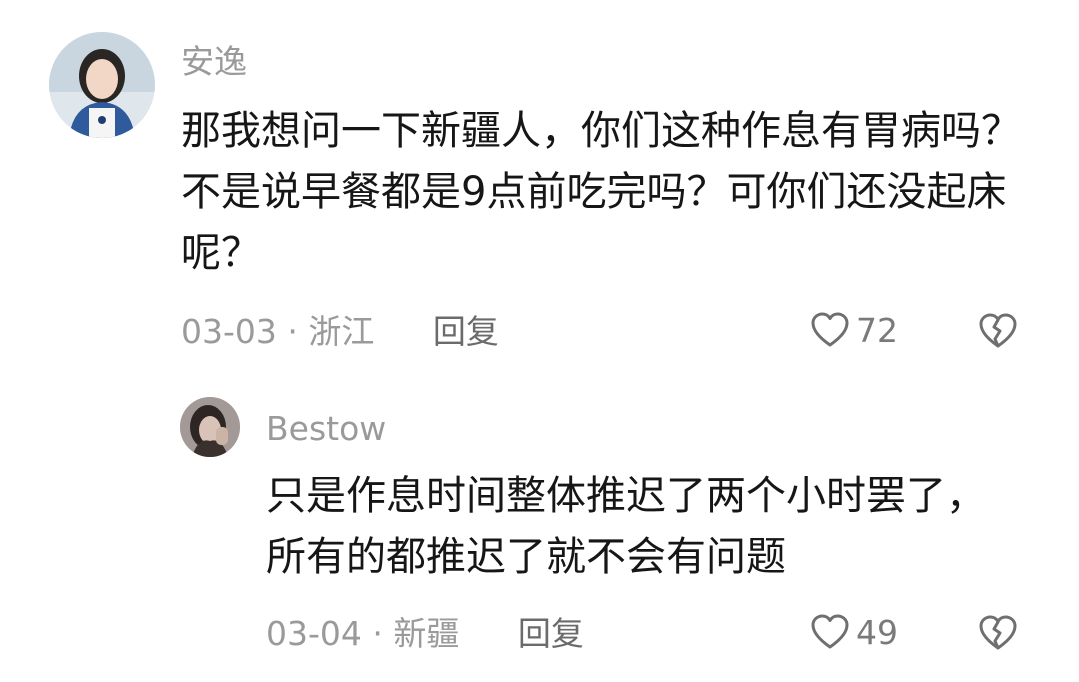  I want to click on comment-dislike-button, so click(998, 331).